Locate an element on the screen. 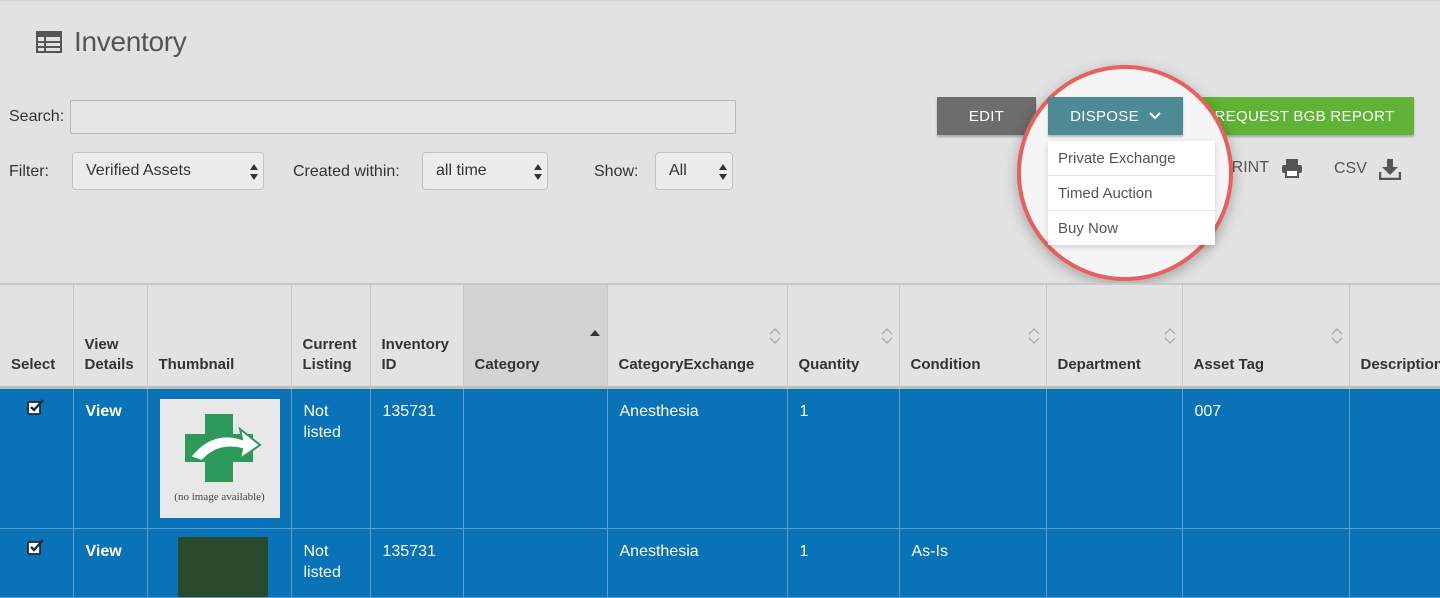  column-header-category: Category is located at coordinates (535, 336).